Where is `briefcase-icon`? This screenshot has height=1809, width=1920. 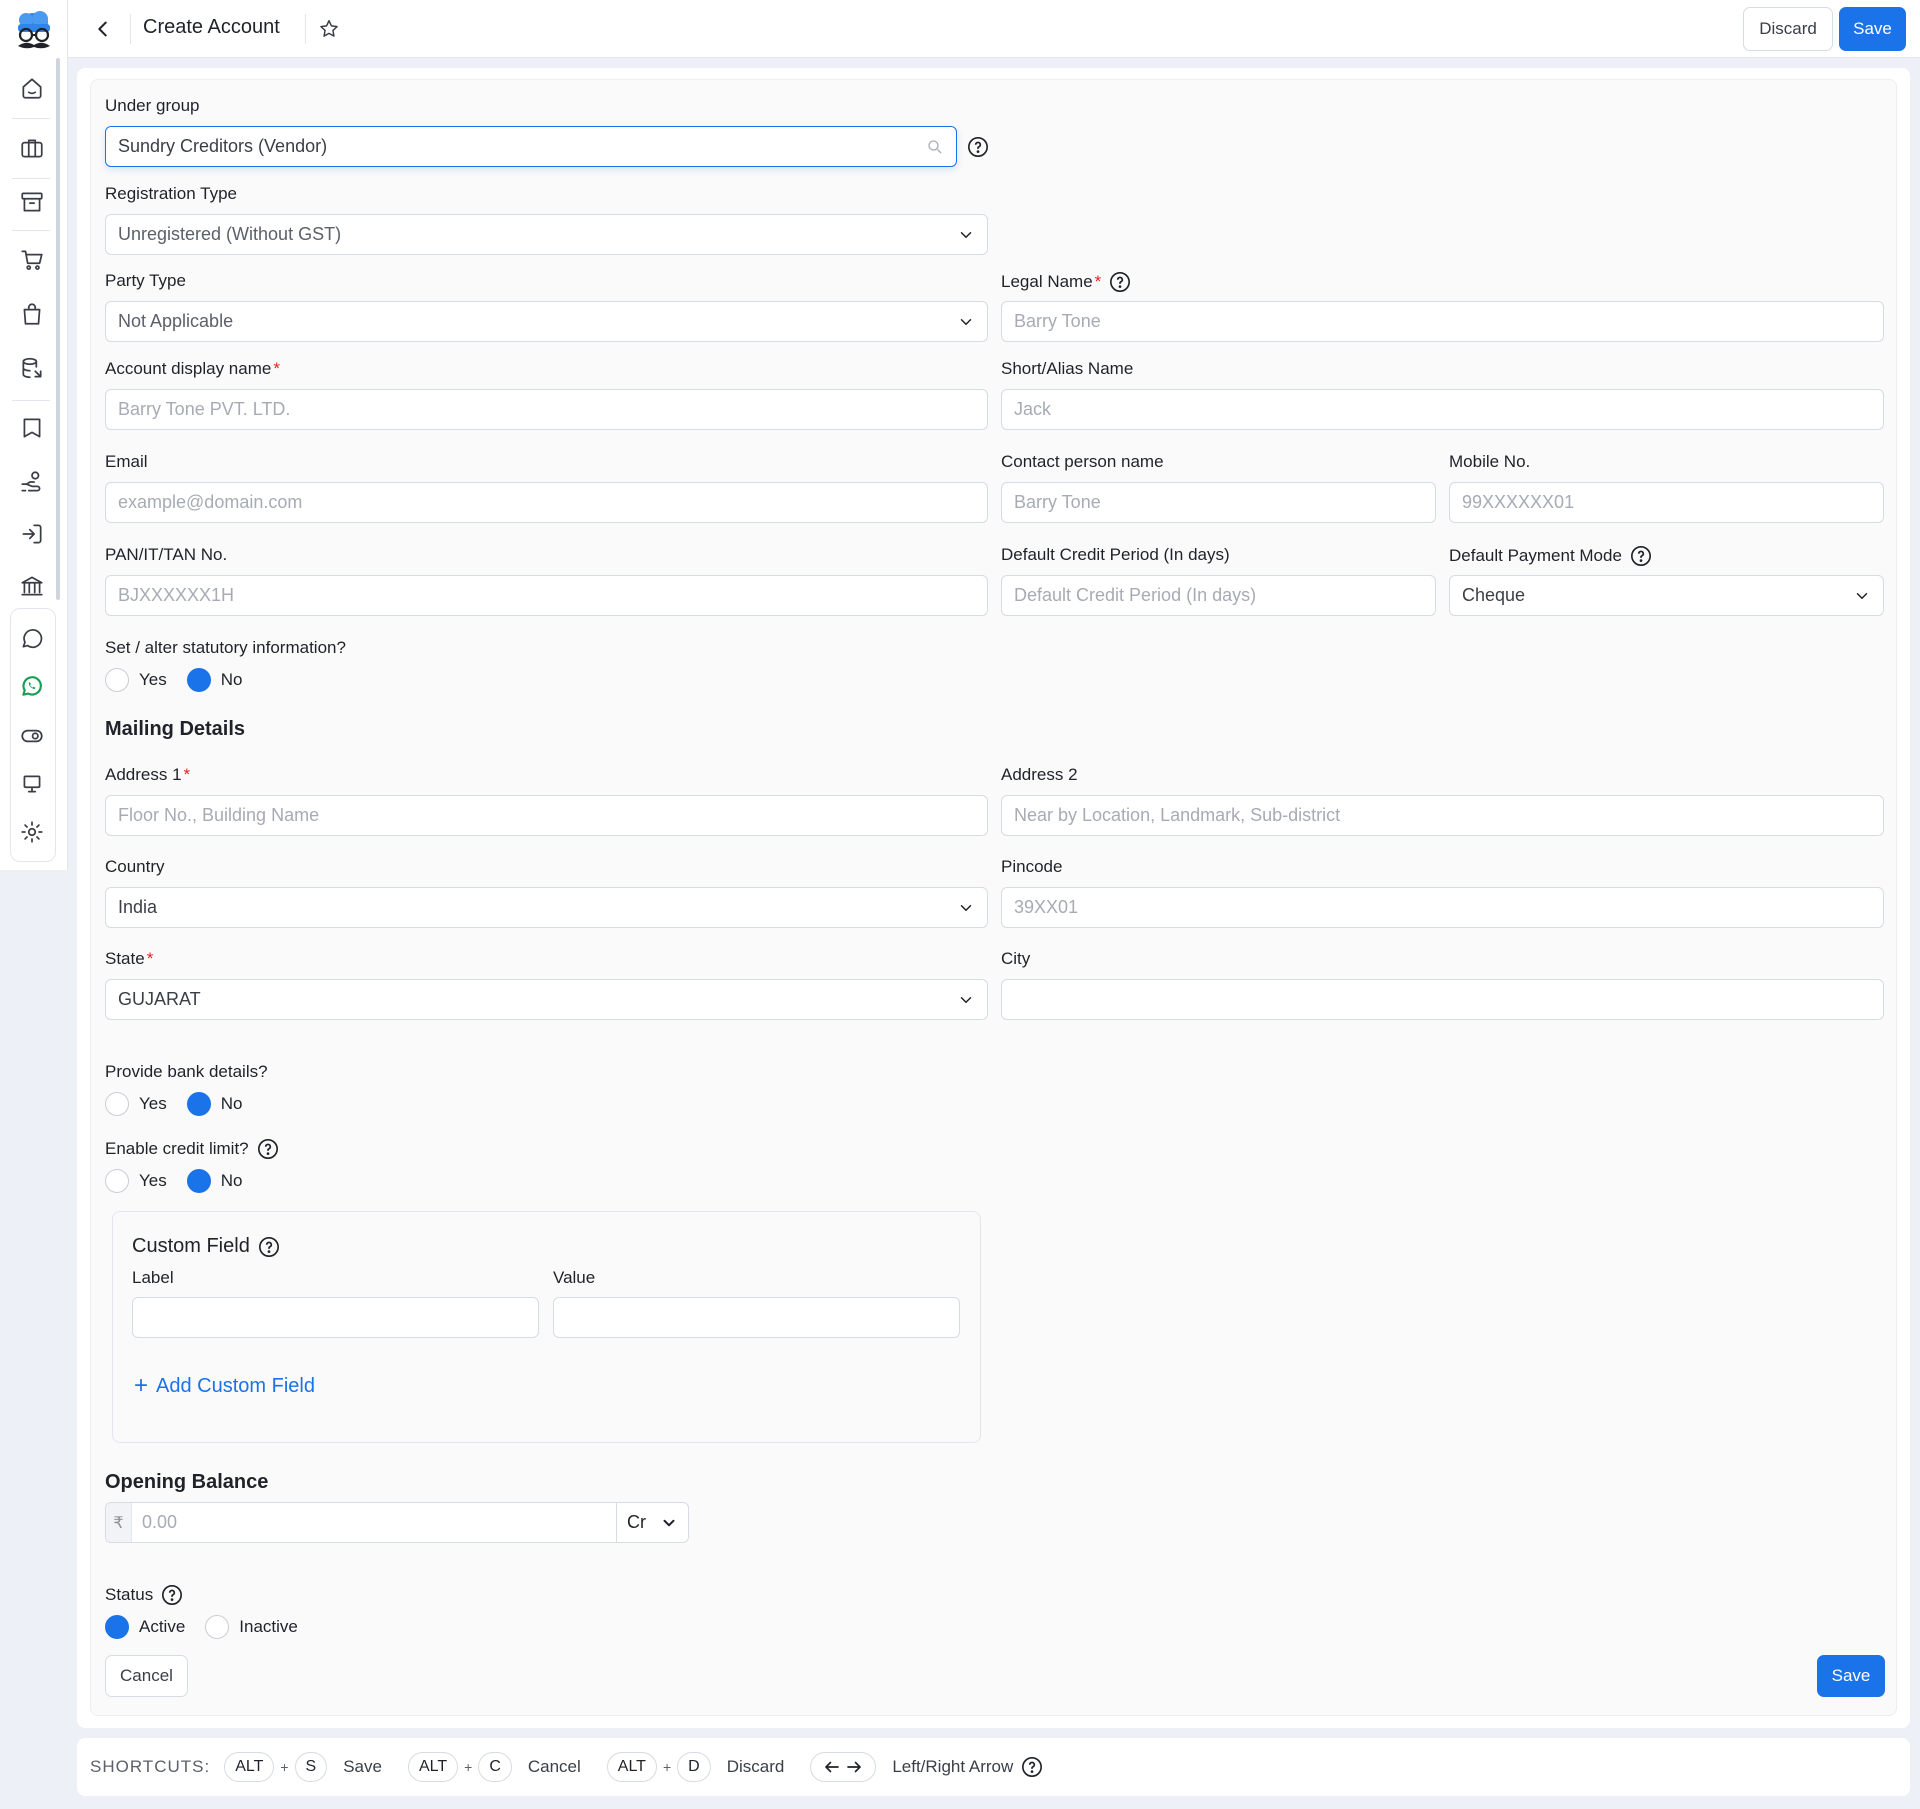
briefcase-icon is located at coordinates (32, 148).